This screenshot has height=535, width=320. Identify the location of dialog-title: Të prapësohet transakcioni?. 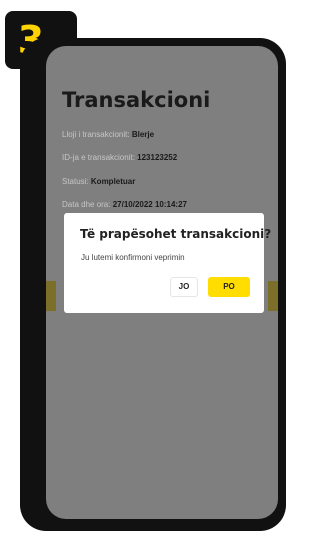
(176, 234).